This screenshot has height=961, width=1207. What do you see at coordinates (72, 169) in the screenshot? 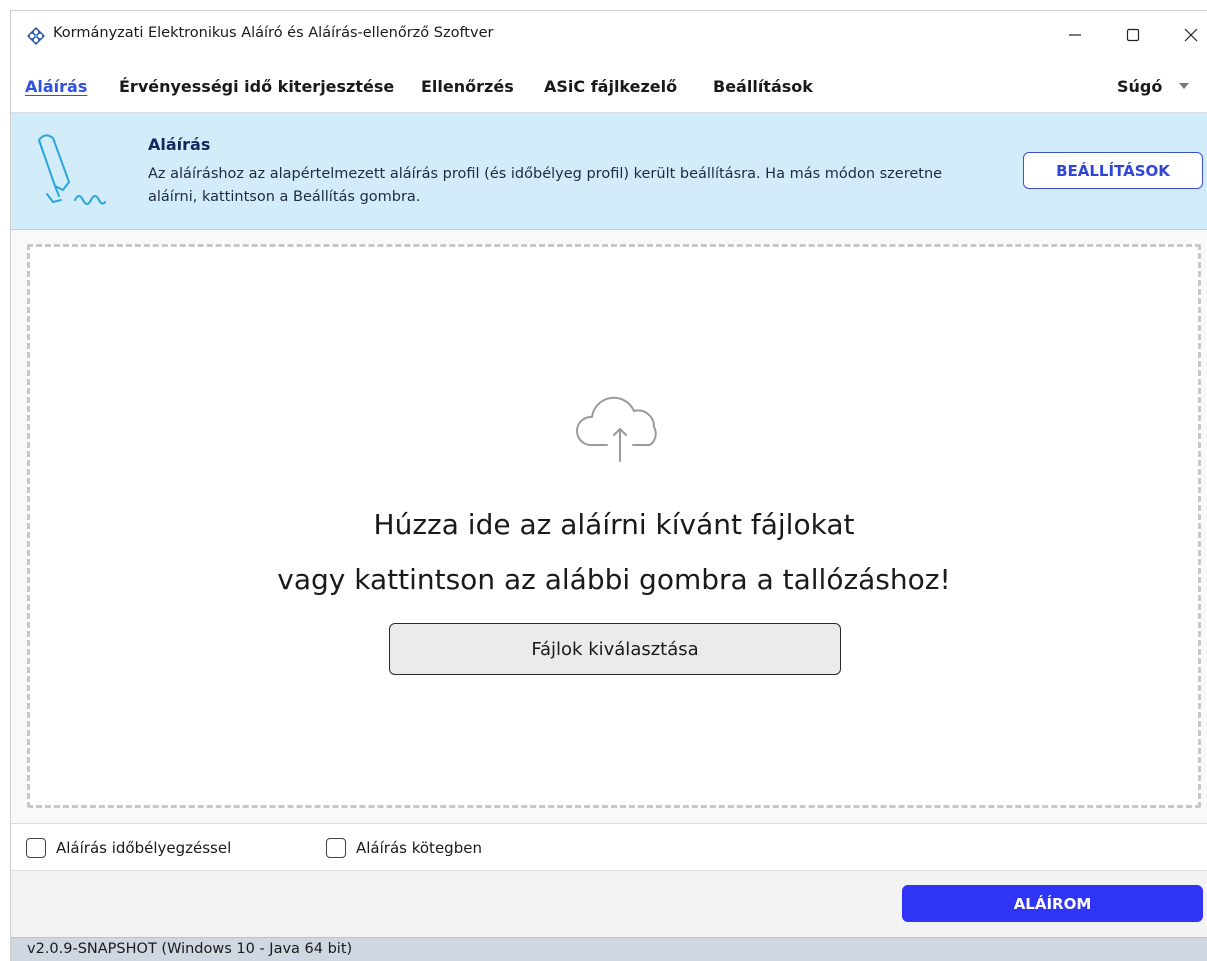
I see `pen-signature-icon` at bounding box center [72, 169].